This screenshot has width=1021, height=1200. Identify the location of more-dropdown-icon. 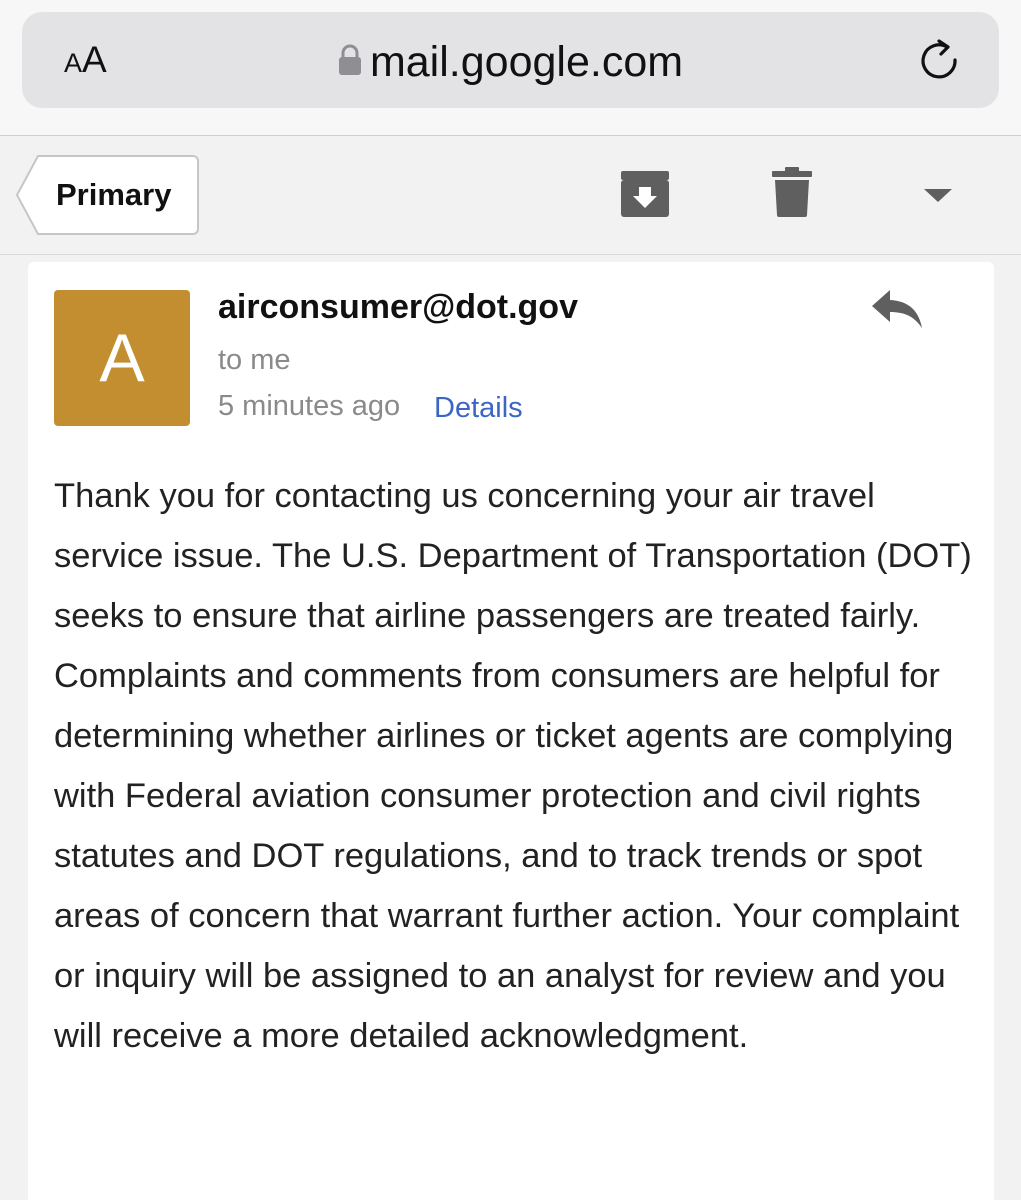
(938, 198).